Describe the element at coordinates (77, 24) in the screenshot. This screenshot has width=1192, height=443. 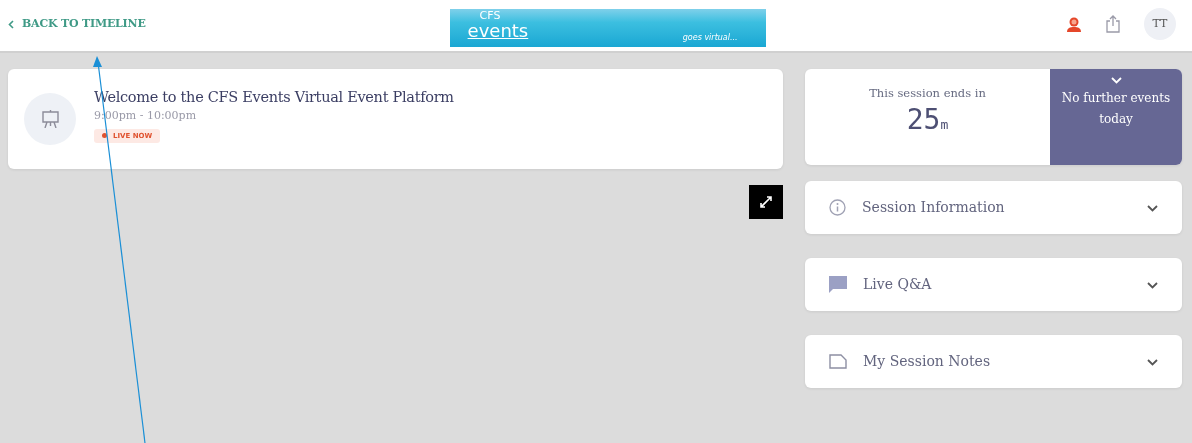
I see `back-link: BACK TO TIMELINE` at that location.